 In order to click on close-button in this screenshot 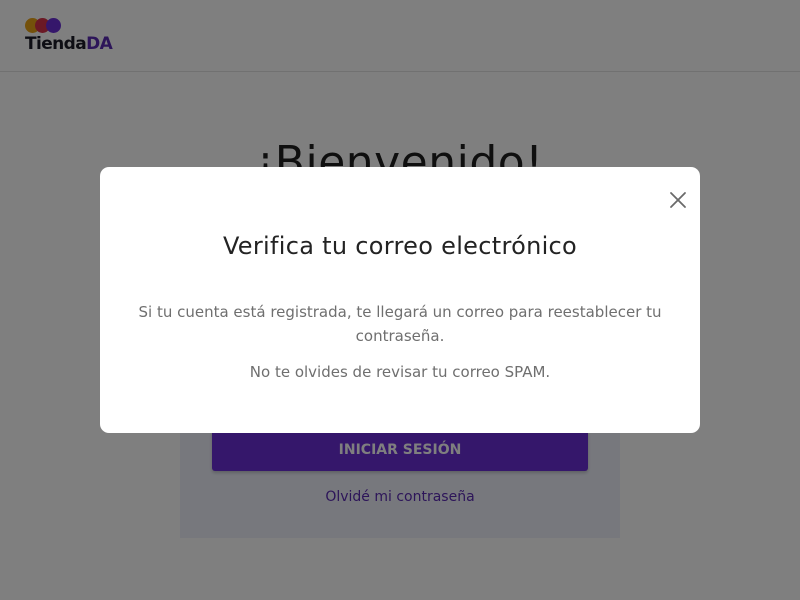, I will do `click(678, 200)`.